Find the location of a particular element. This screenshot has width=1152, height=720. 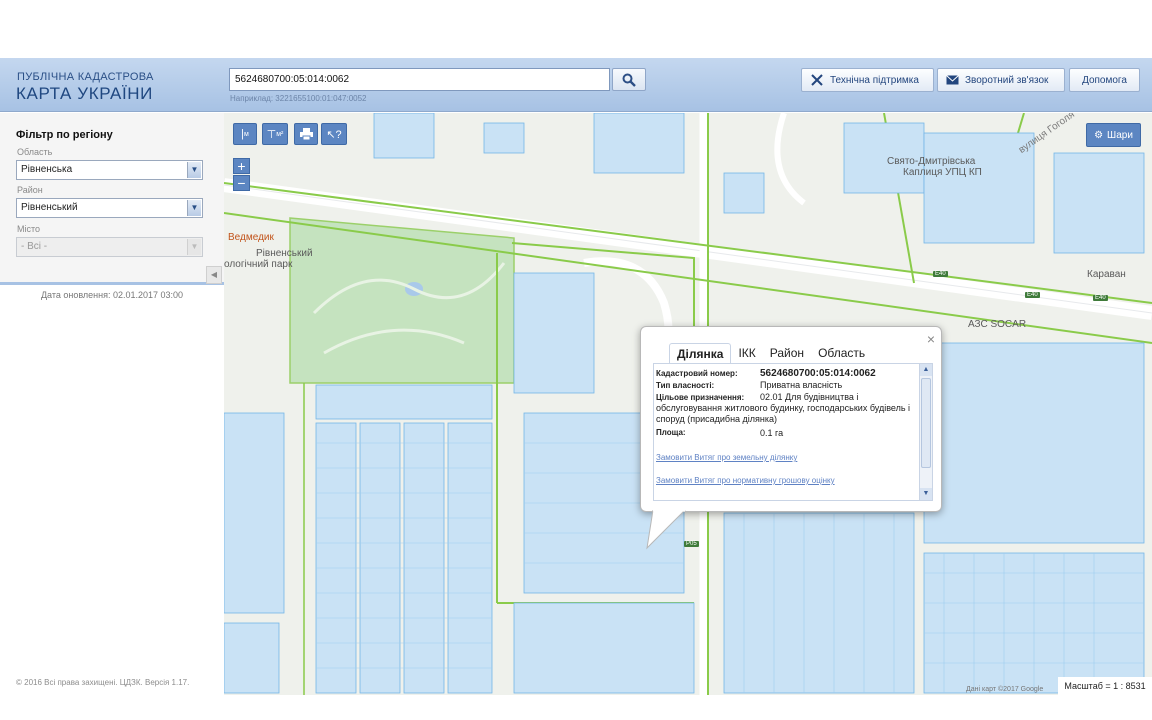

popup-scrollbar: ▲ ▼ is located at coordinates (925, 432).